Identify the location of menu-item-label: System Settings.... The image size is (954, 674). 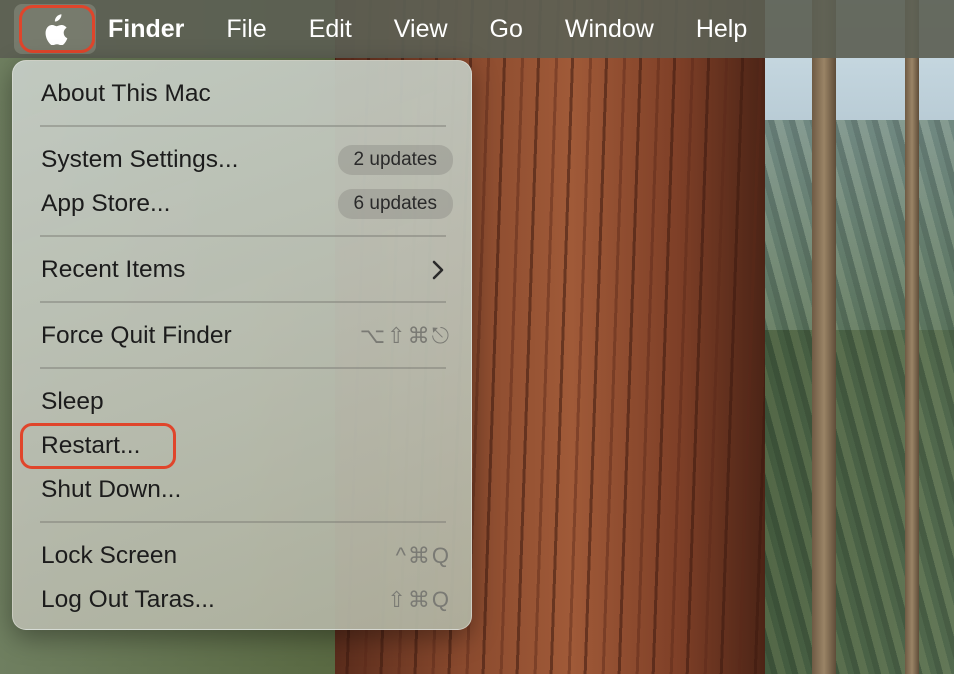
(140, 159).